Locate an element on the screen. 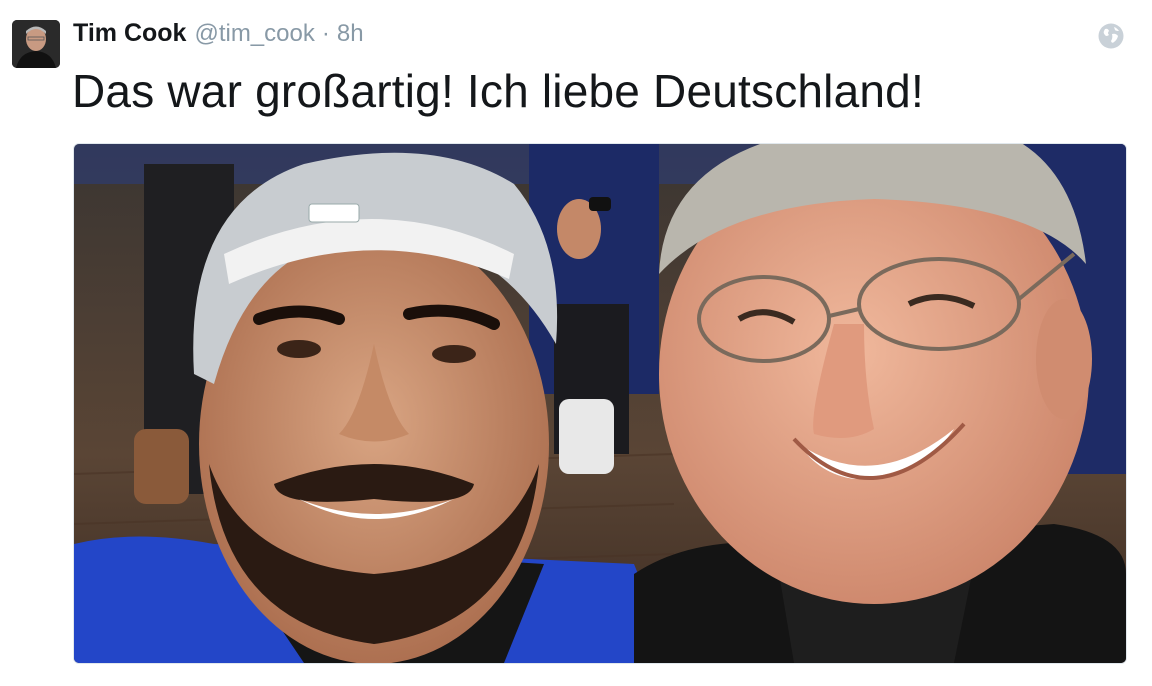  tweet-header: Tim Cook @tim_cook · 8h is located at coordinates (218, 35).